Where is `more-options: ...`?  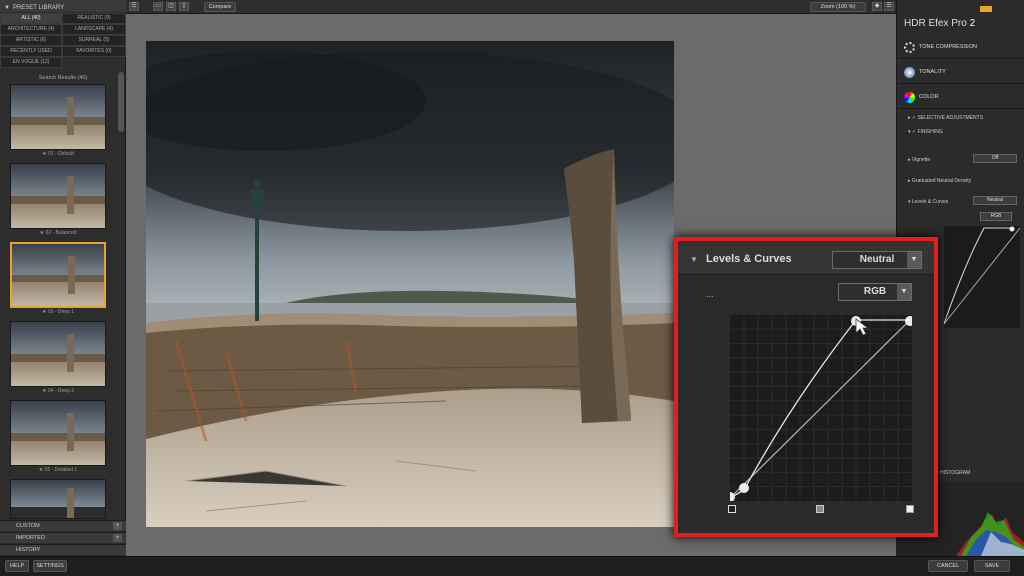 more-options: ... is located at coordinates (710, 294).